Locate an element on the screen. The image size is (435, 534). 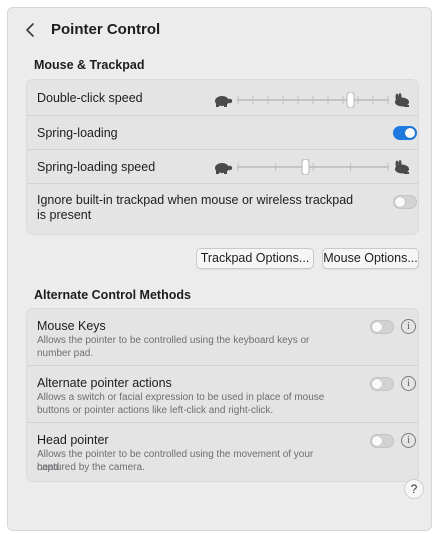
spring-loading-toggle is located at coordinates (405, 133).